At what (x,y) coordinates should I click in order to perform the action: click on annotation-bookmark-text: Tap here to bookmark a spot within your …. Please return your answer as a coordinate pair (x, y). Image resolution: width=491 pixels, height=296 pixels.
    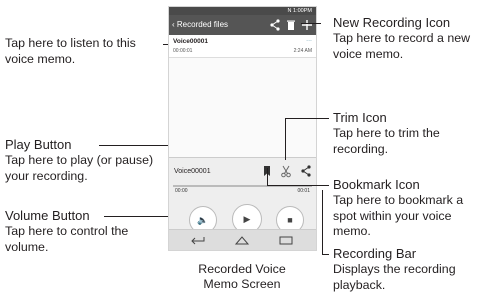
    Looking at the image, I should click on (398, 216).